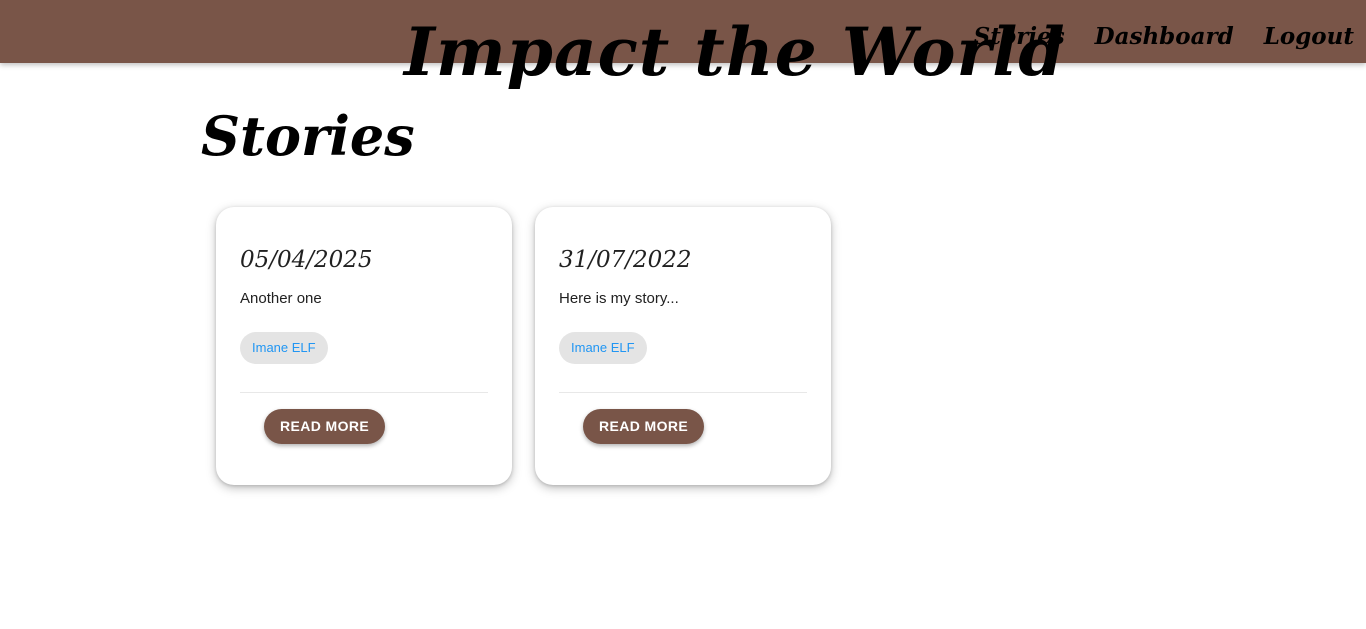  I want to click on nav-link-stories: Stories, so click(1019, 37).